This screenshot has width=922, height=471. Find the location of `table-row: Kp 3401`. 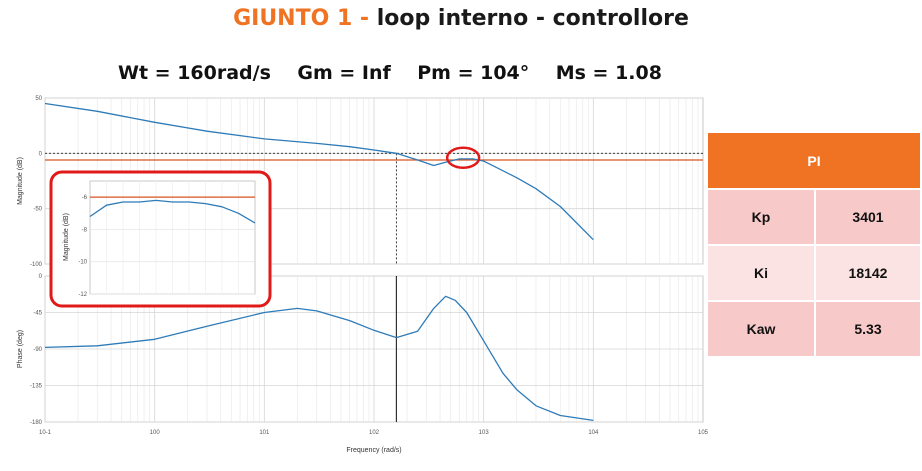

table-row: Kp 3401 is located at coordinates (814, 218).